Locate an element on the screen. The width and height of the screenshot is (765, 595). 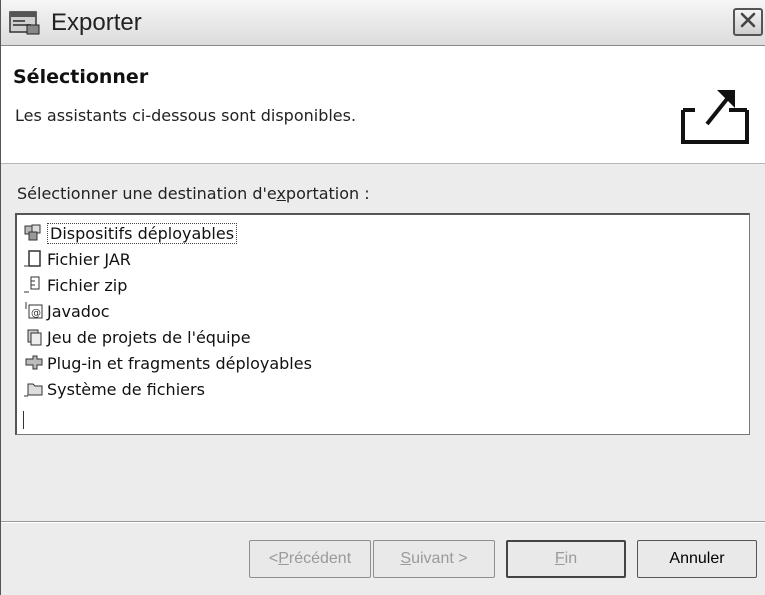
cancel-button: Annuler is located at coordinates (697, 559).